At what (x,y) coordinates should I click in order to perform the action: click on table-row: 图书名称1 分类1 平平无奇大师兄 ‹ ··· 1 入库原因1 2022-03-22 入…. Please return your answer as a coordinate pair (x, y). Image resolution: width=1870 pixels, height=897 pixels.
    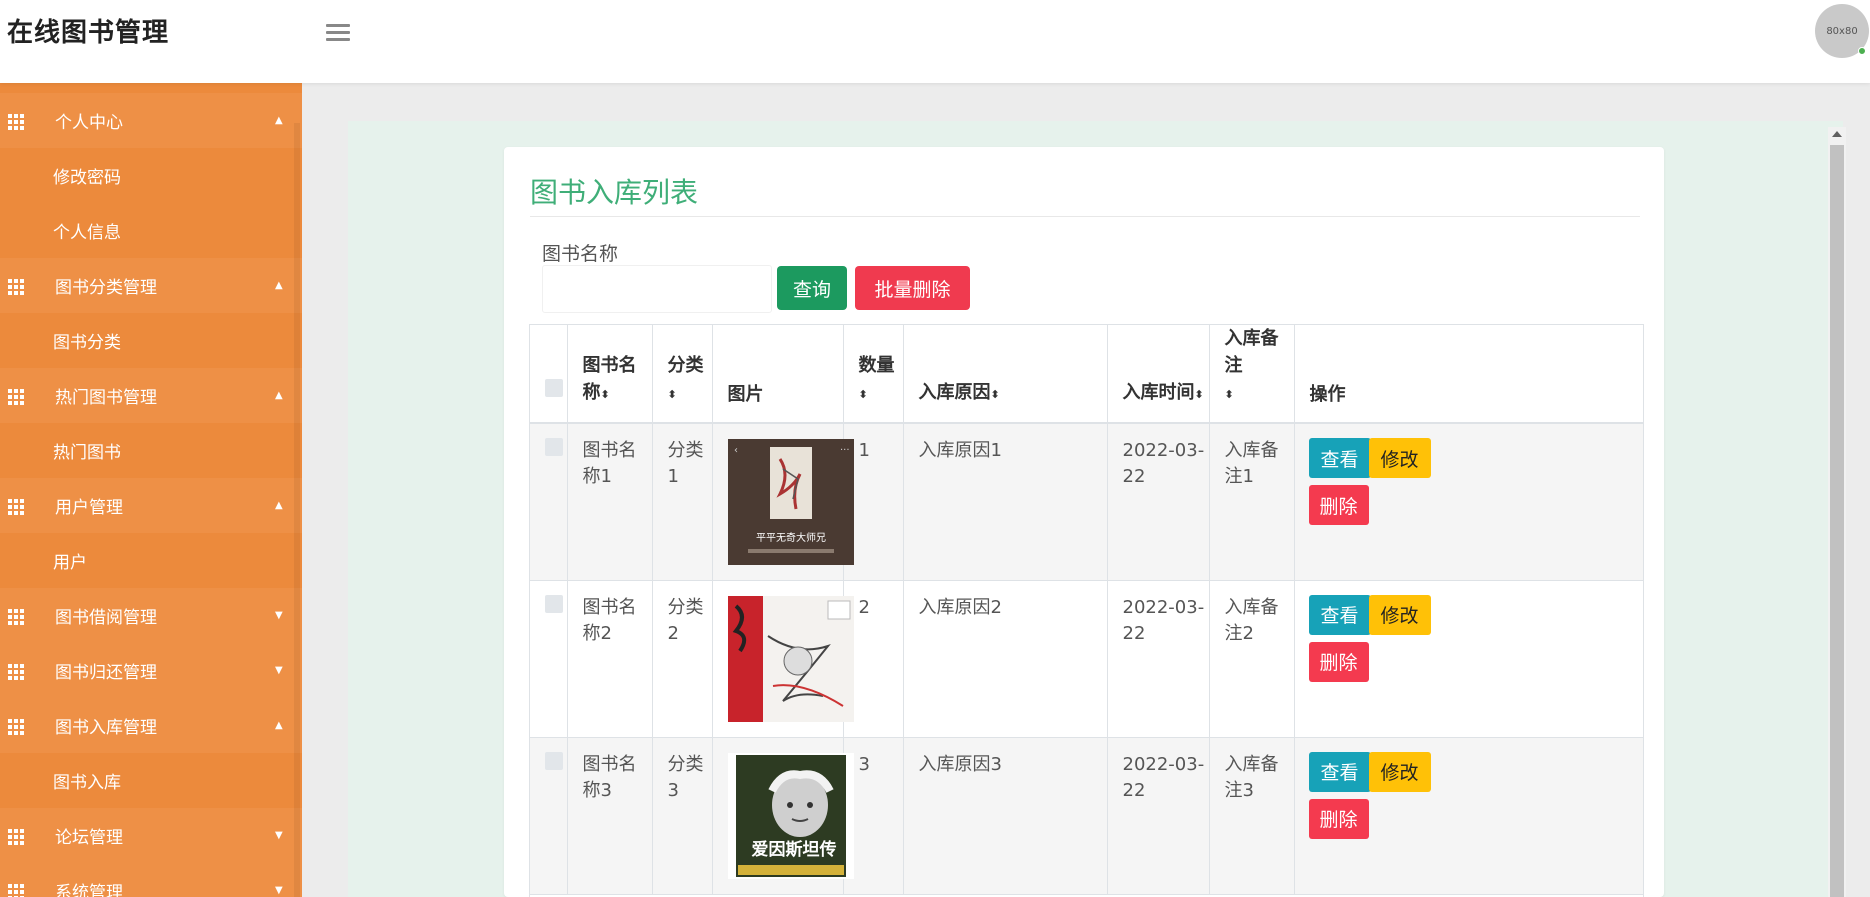
    Looking at the image, I should click on (1086, 502).